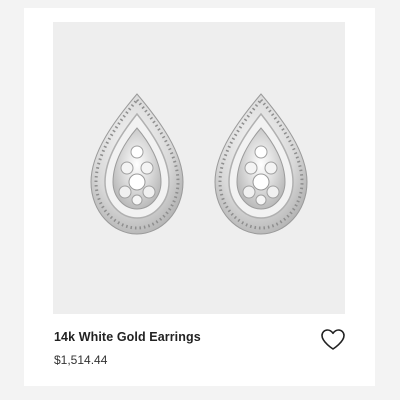  Describe the element at coordinates (261, 164) in the screenshot. I see `right-earring` at that location.